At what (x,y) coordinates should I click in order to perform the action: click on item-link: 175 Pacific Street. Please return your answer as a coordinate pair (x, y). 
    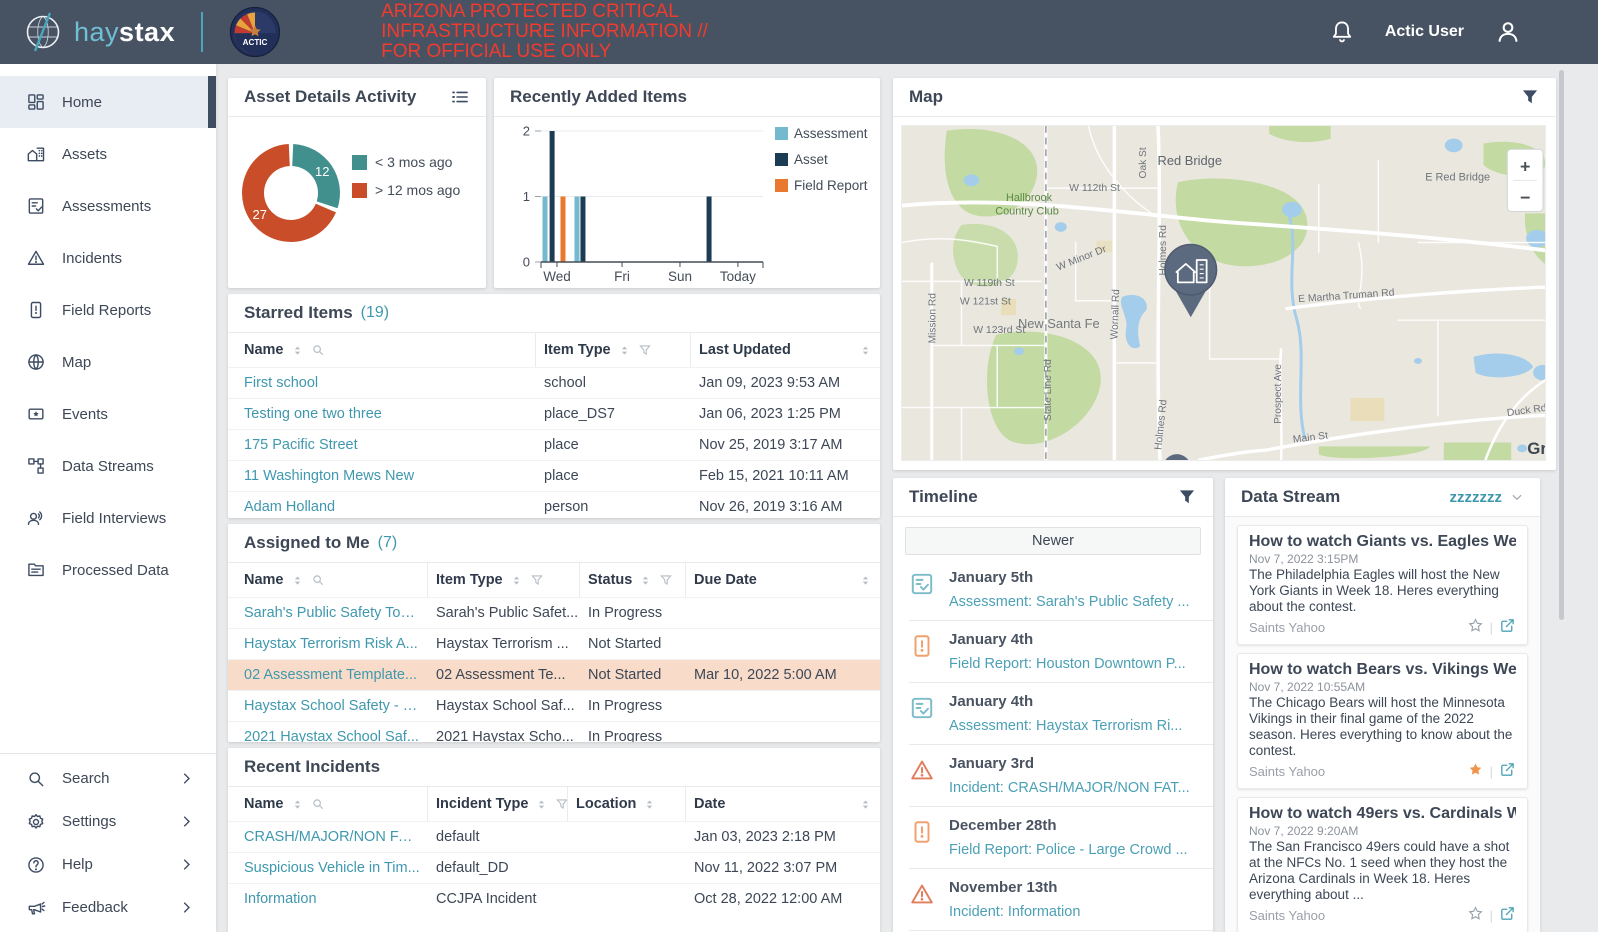
    Looking at the image, I should click on (301, 445).